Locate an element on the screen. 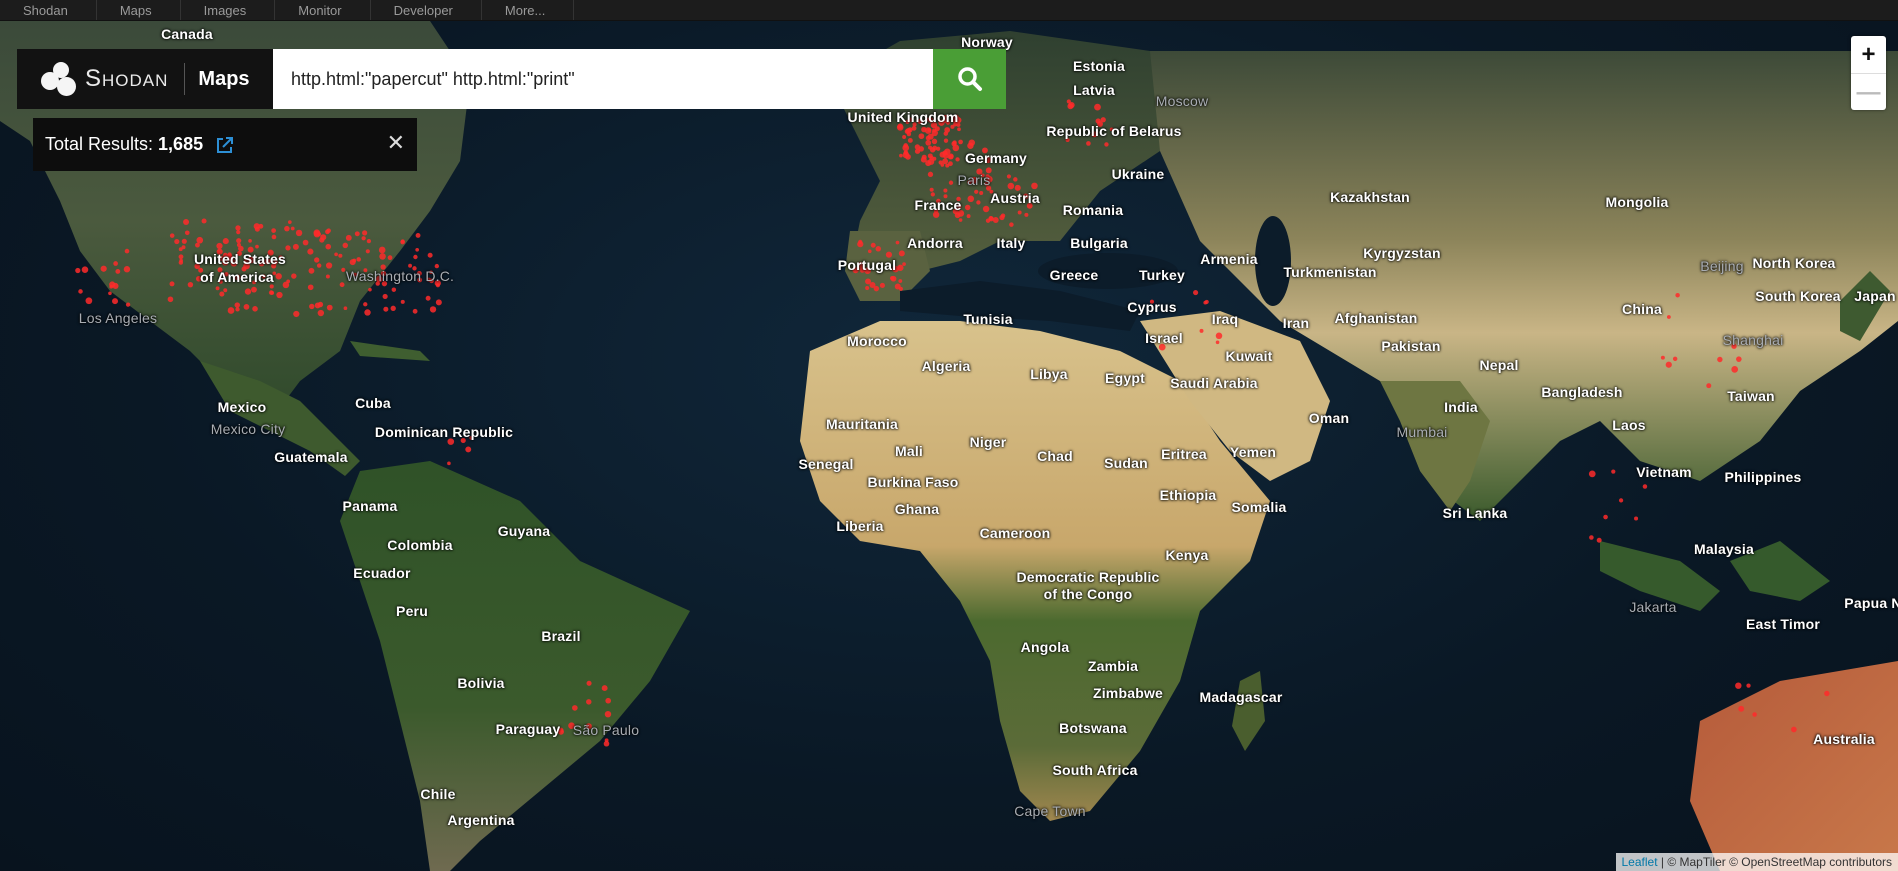  nav-shodan: Shodan is located at coordinates (48, 10).